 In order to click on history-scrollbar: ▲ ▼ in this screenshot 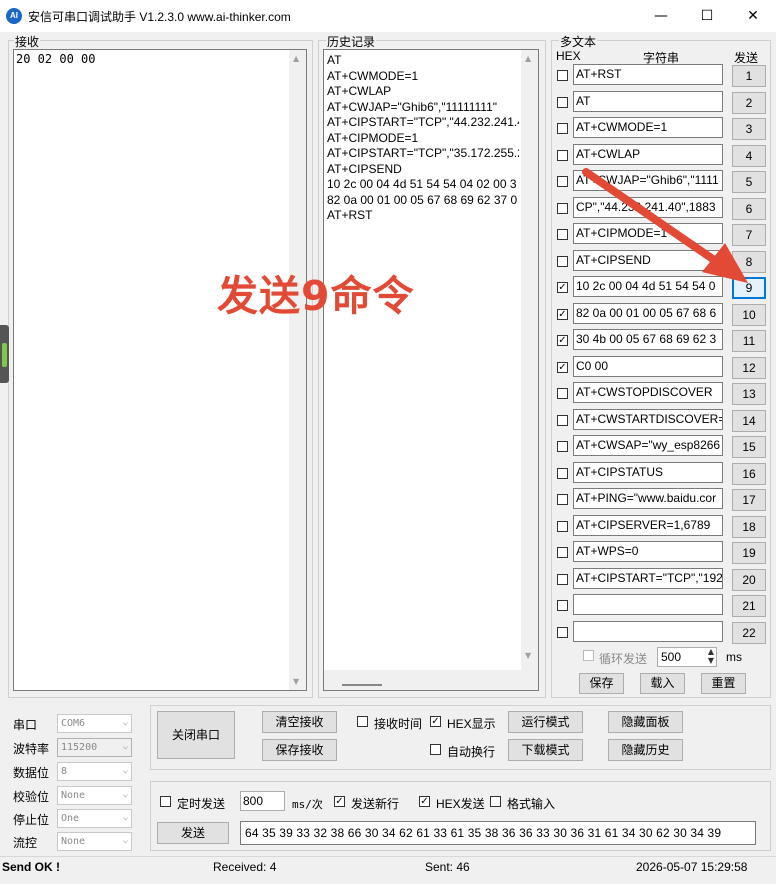, I will do `click(529, 370)`.